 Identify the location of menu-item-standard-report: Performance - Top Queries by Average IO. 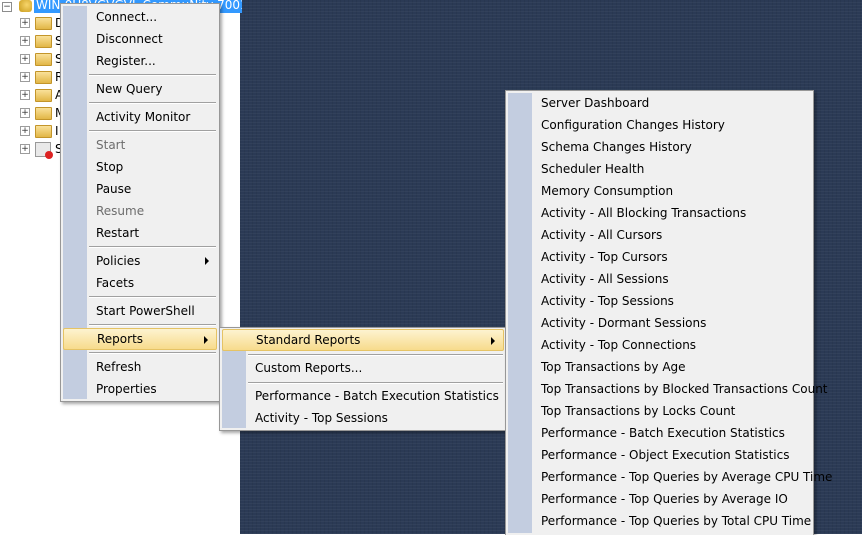
(659, 499).